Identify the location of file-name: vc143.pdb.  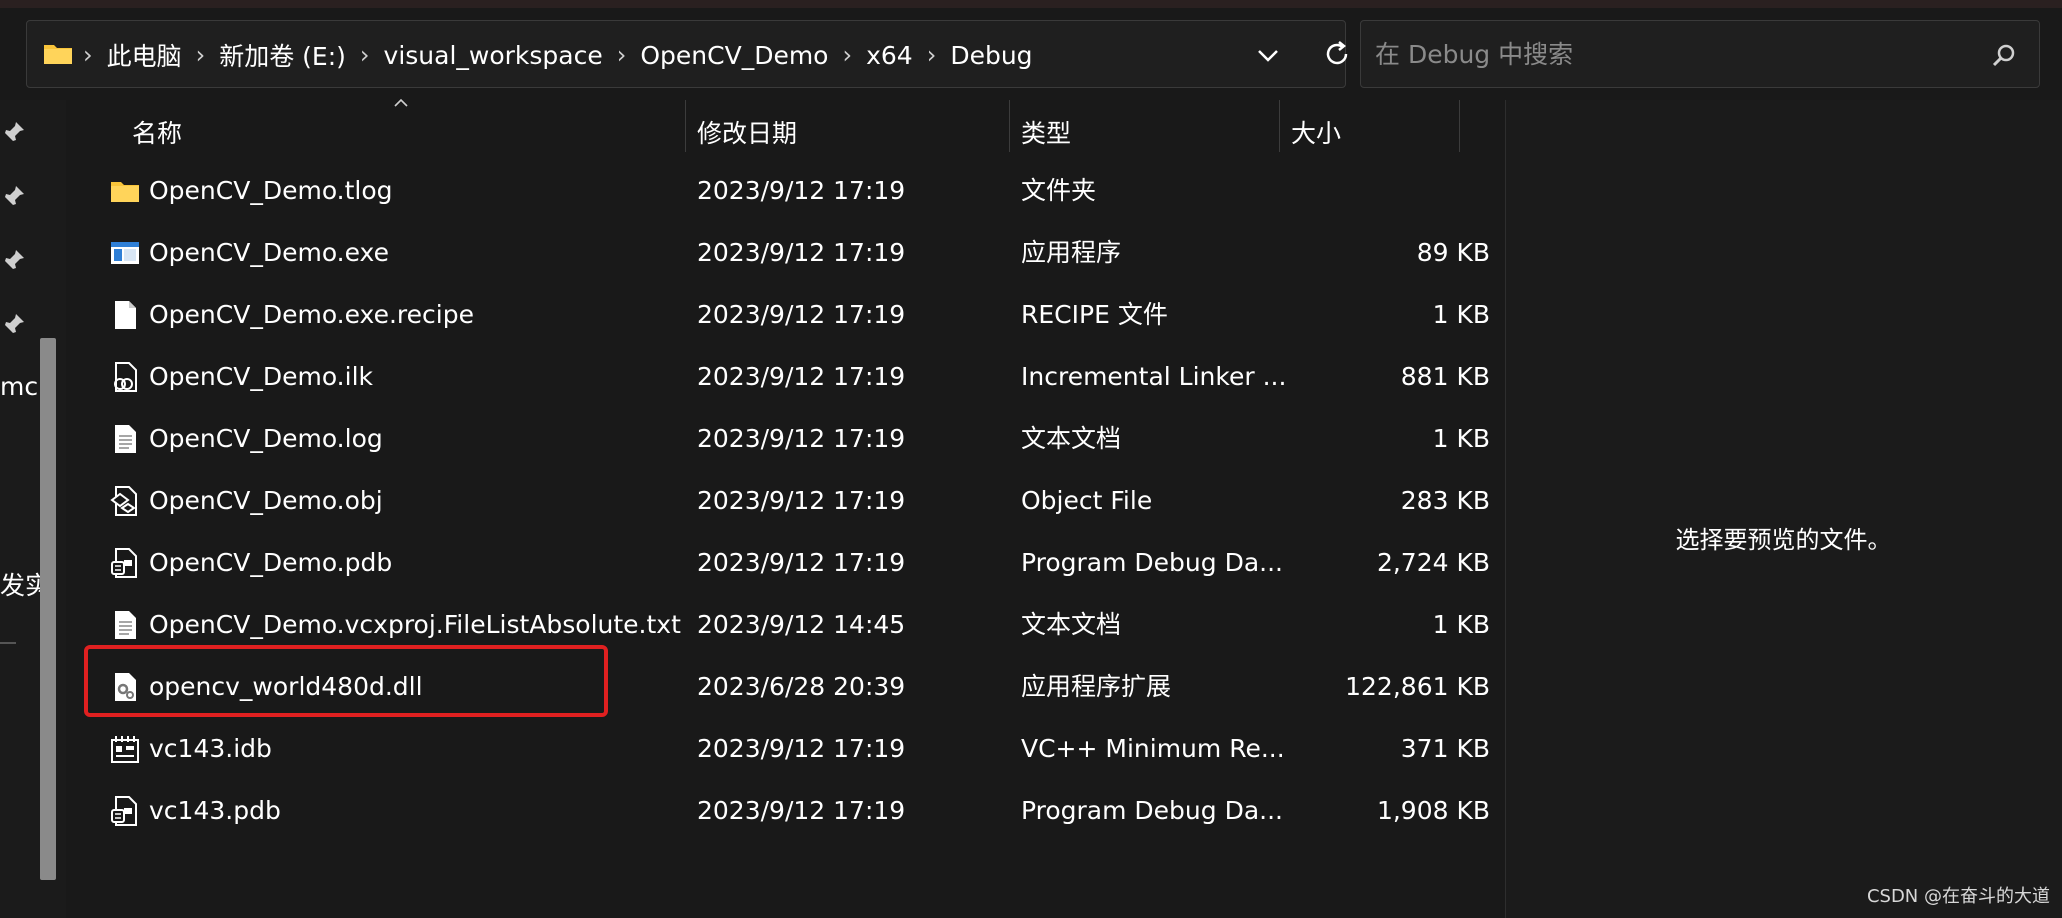
(215, 811).